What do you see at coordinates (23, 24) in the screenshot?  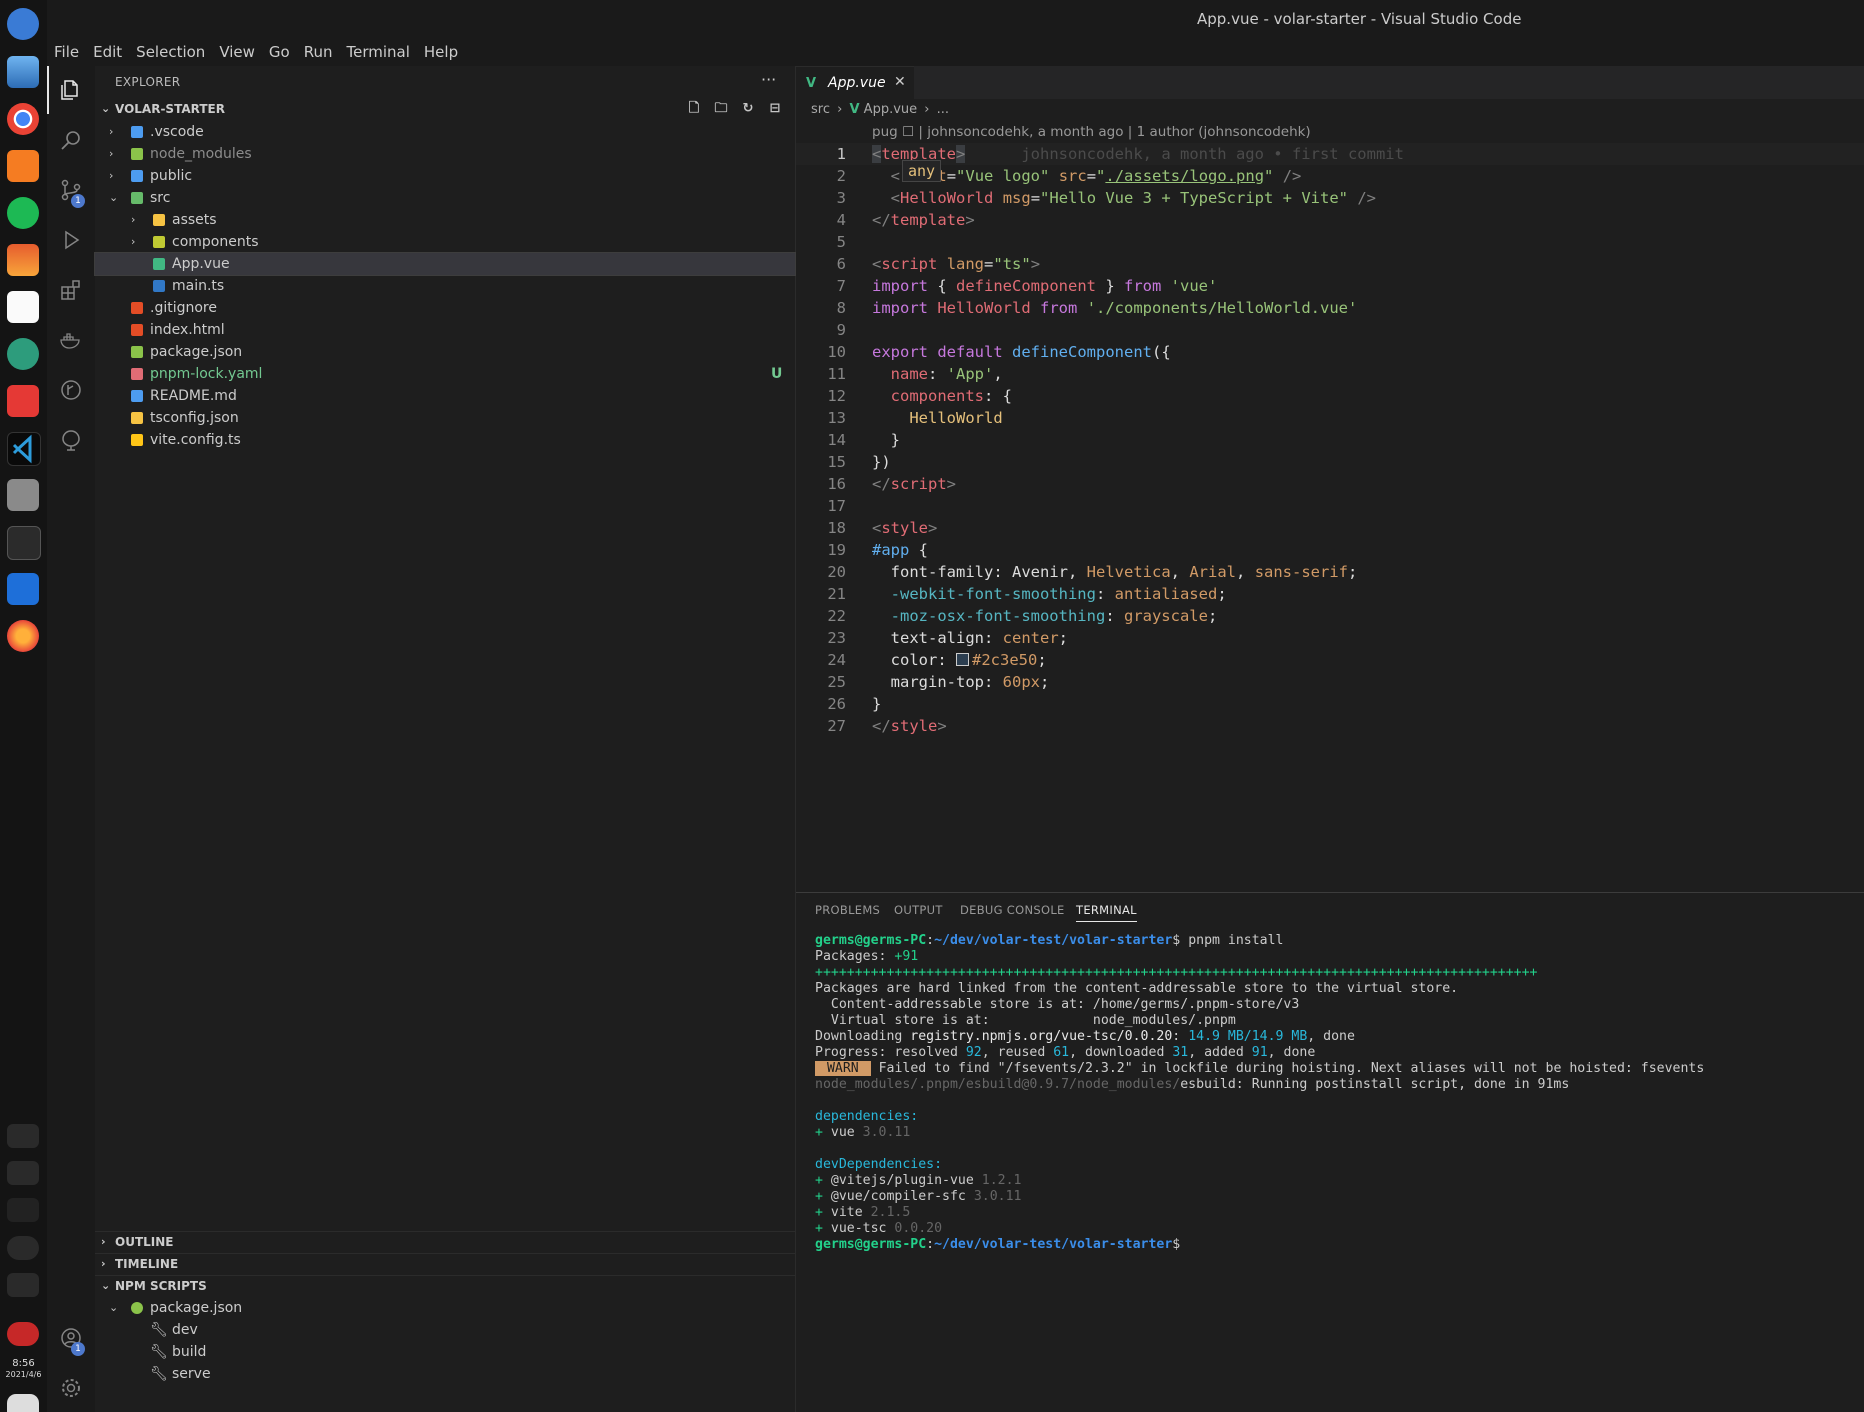 I see `launcher-icon` at bounding box center [23, 24].